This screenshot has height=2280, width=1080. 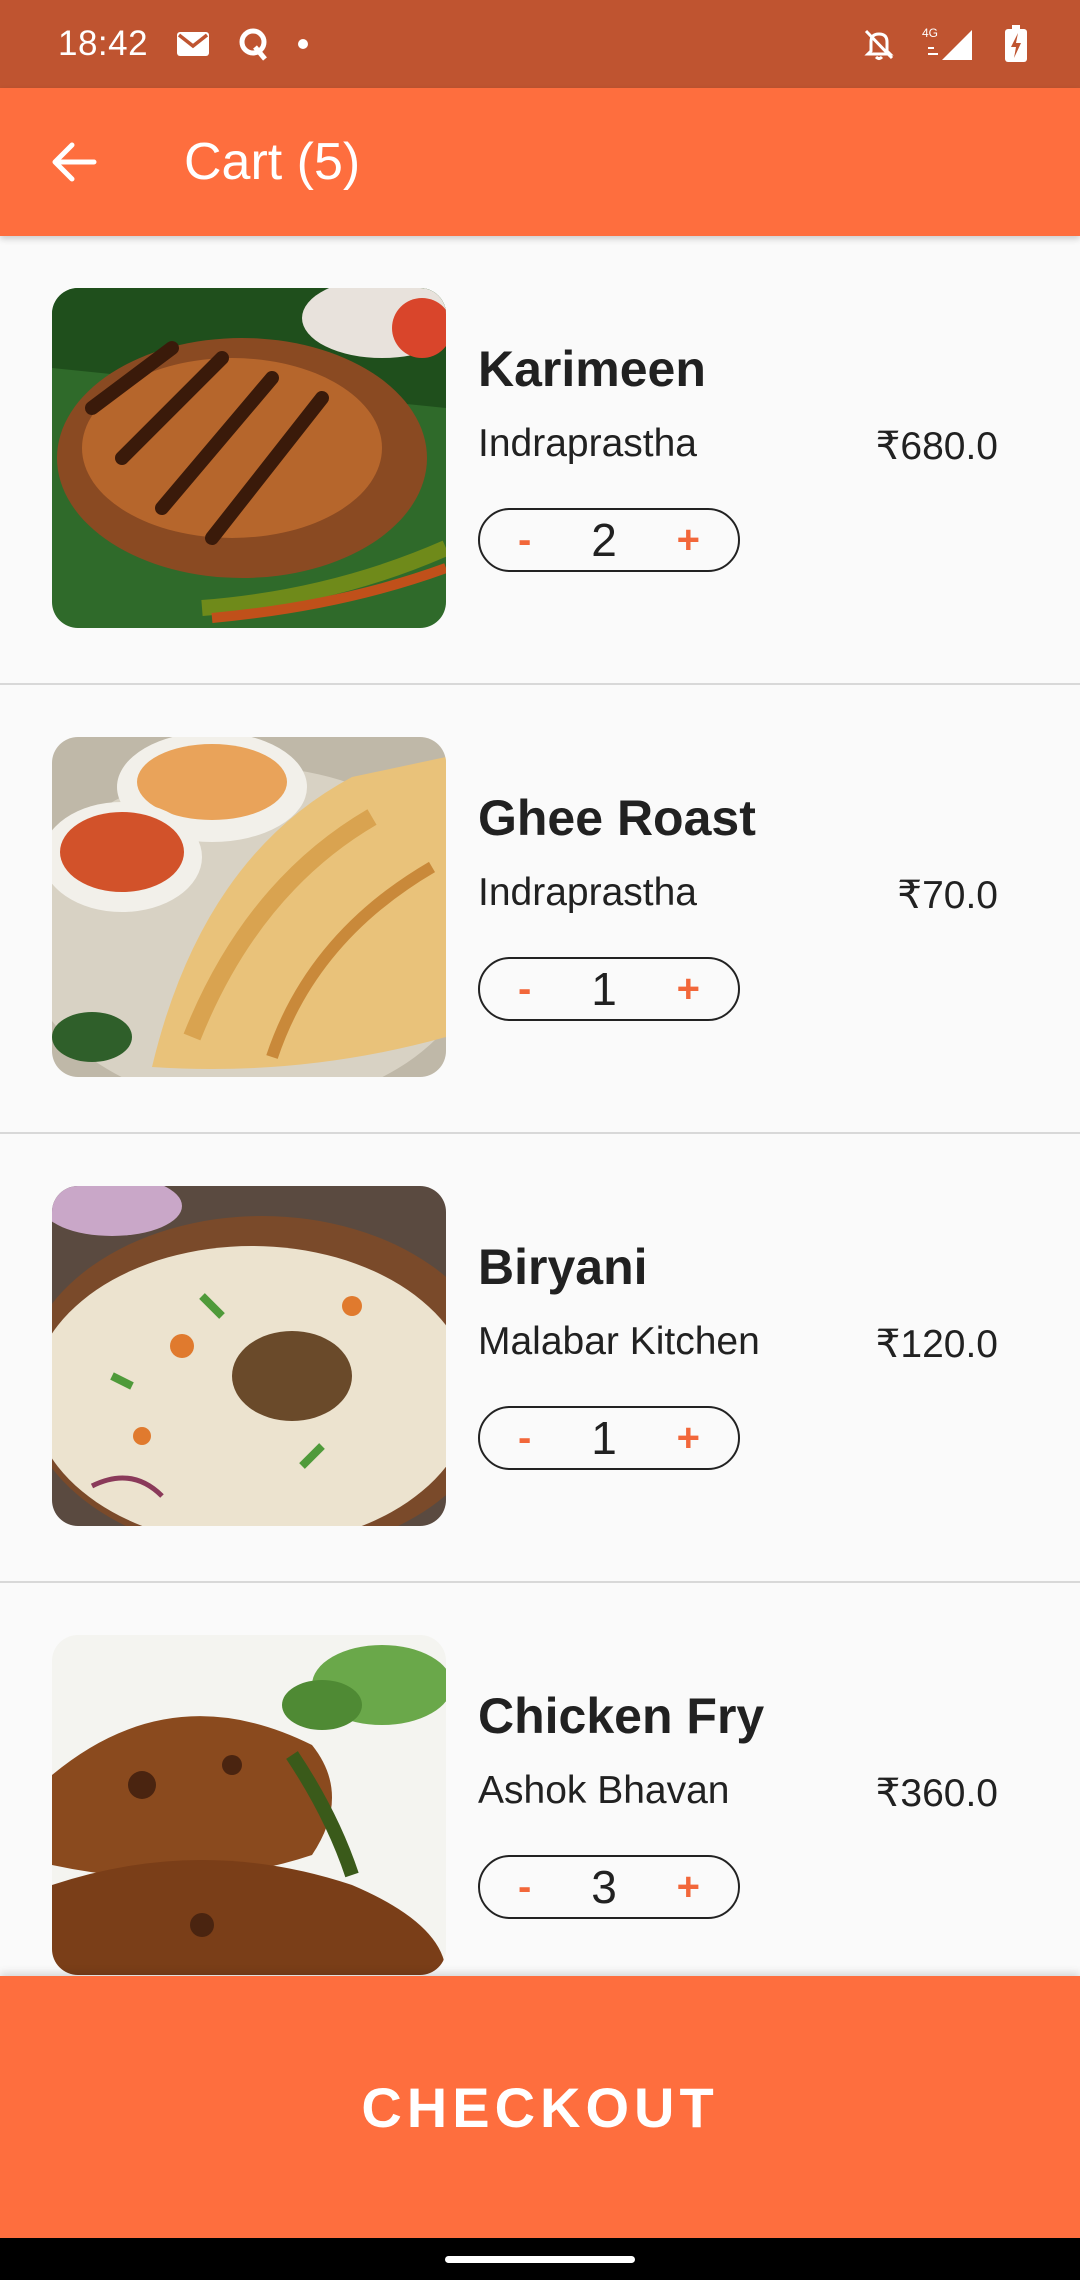 I want to click on chicken-fry-image, so click(x=249, y=1805).